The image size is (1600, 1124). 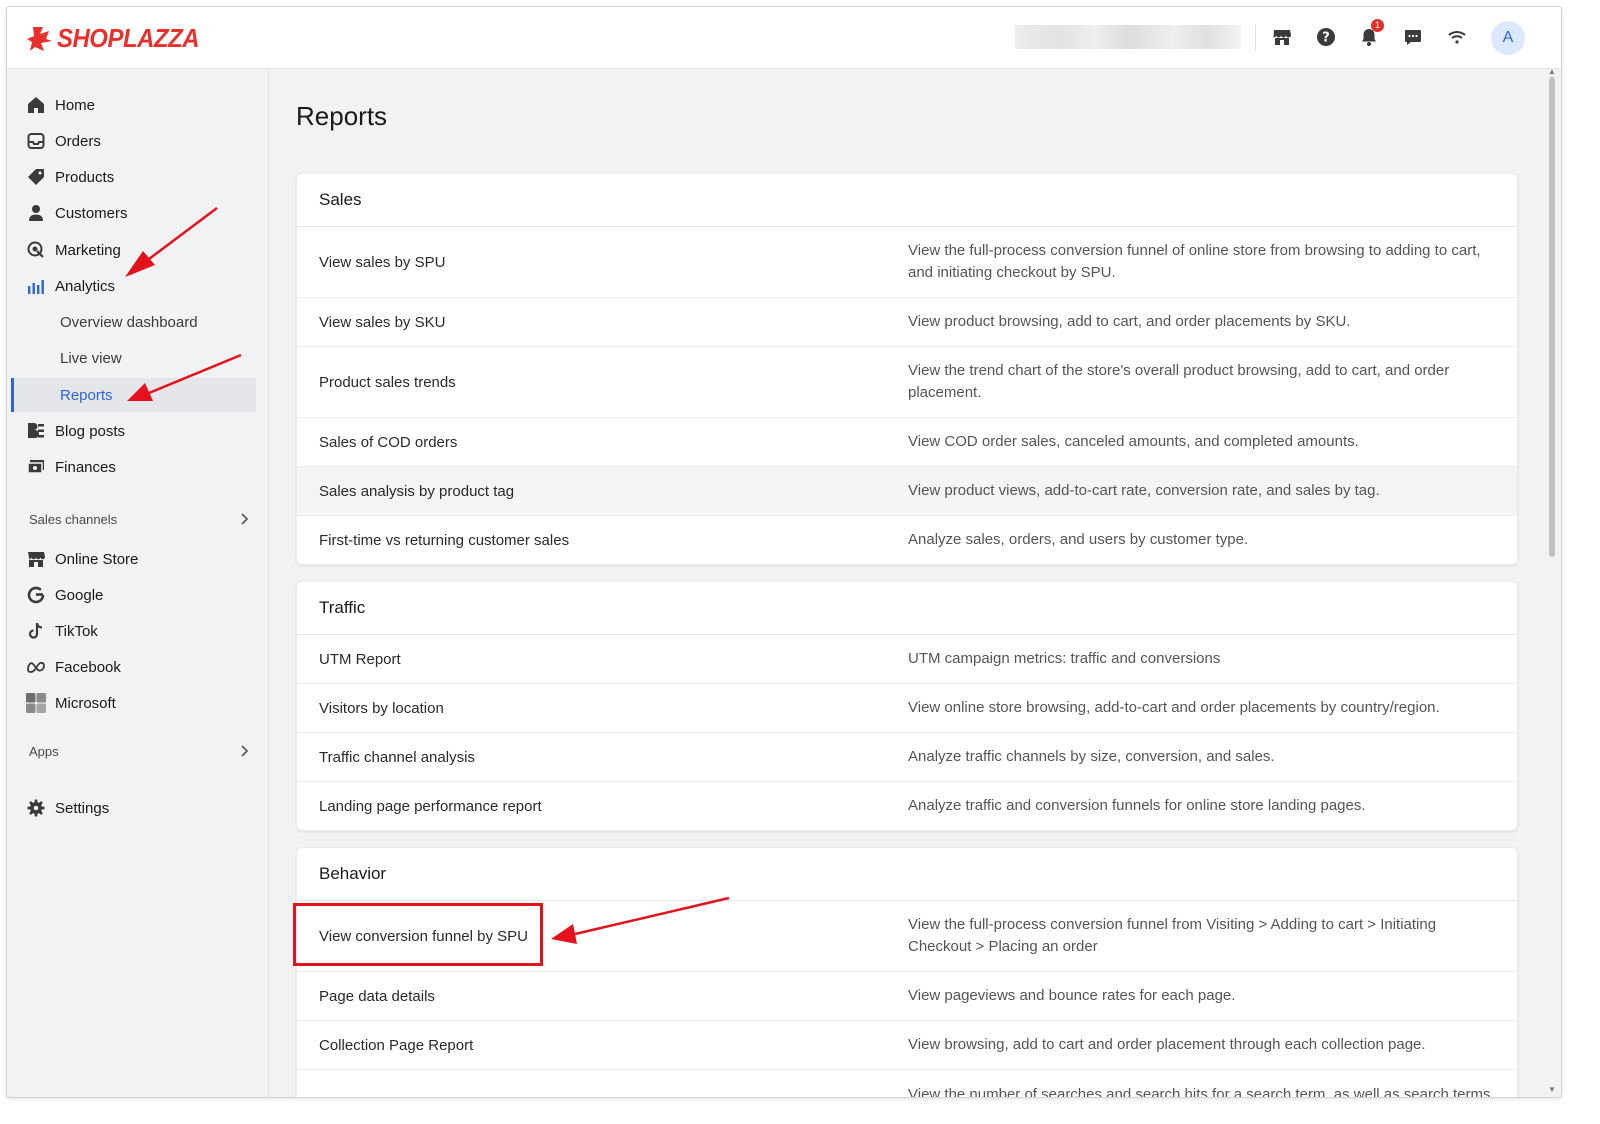 What do you see at coordinates (75, 105) in the screenshot?
I see `sidebar-item-label: Home` at bounding box center [75, 105].